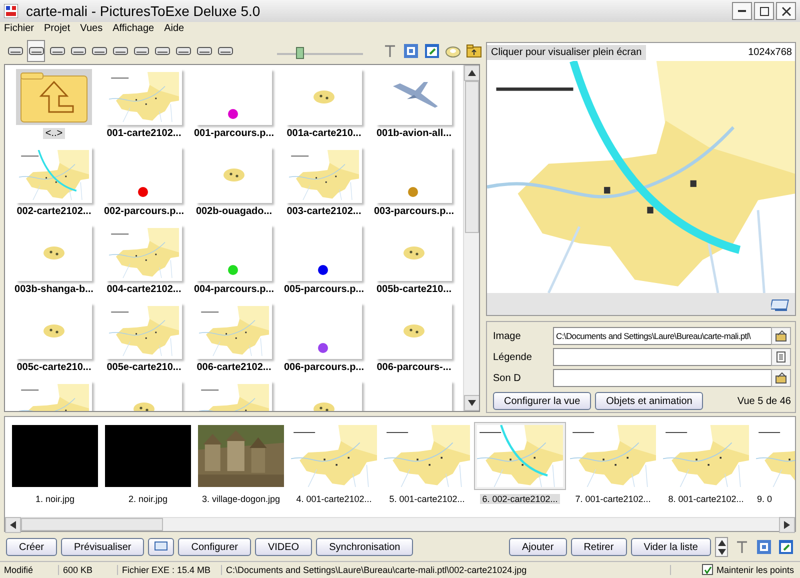  I want to click on checkbox-label: Maintenir les points, so click(755, 569).